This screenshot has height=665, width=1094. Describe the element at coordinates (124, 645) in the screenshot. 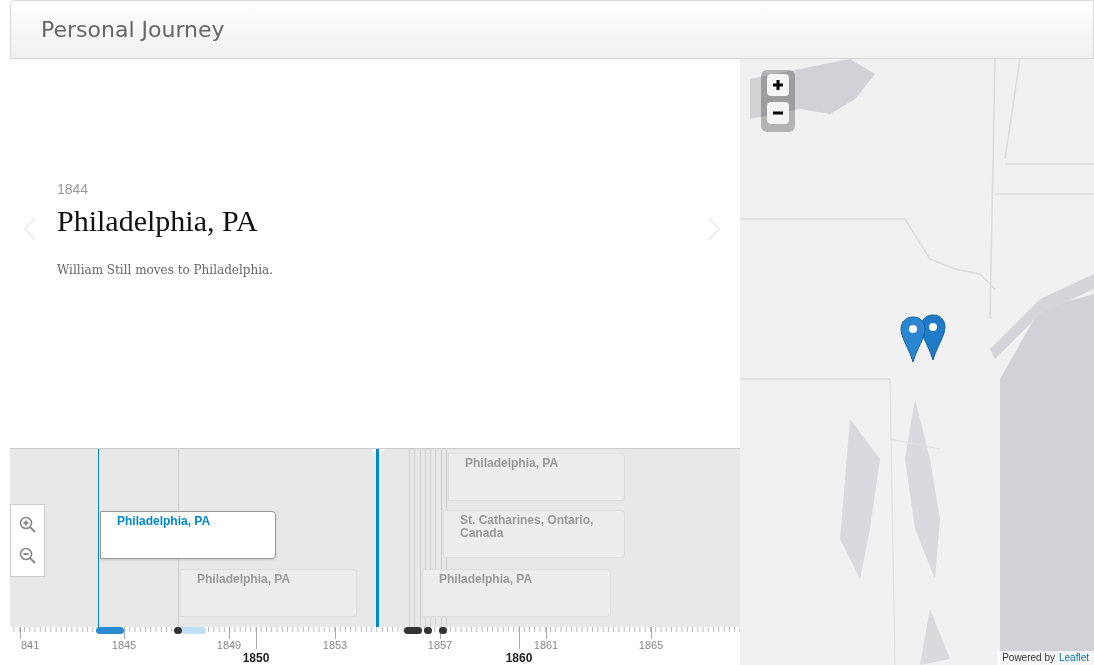

I see `axis-label: 1845` at that location.